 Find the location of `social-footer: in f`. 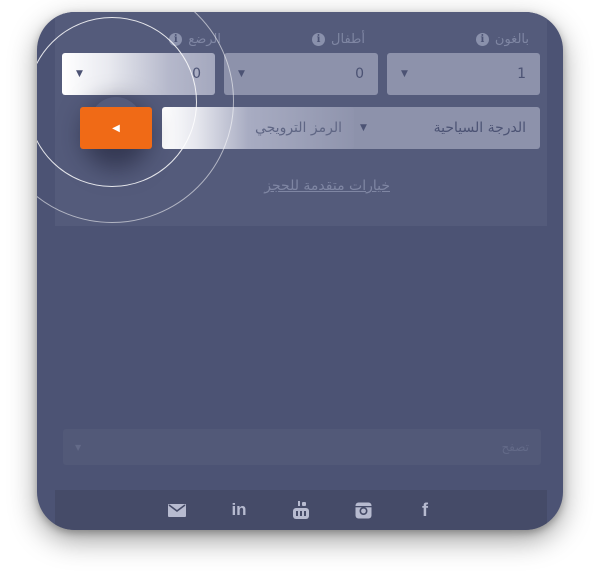

social-footer: in f is located at coordinates (301, 510).